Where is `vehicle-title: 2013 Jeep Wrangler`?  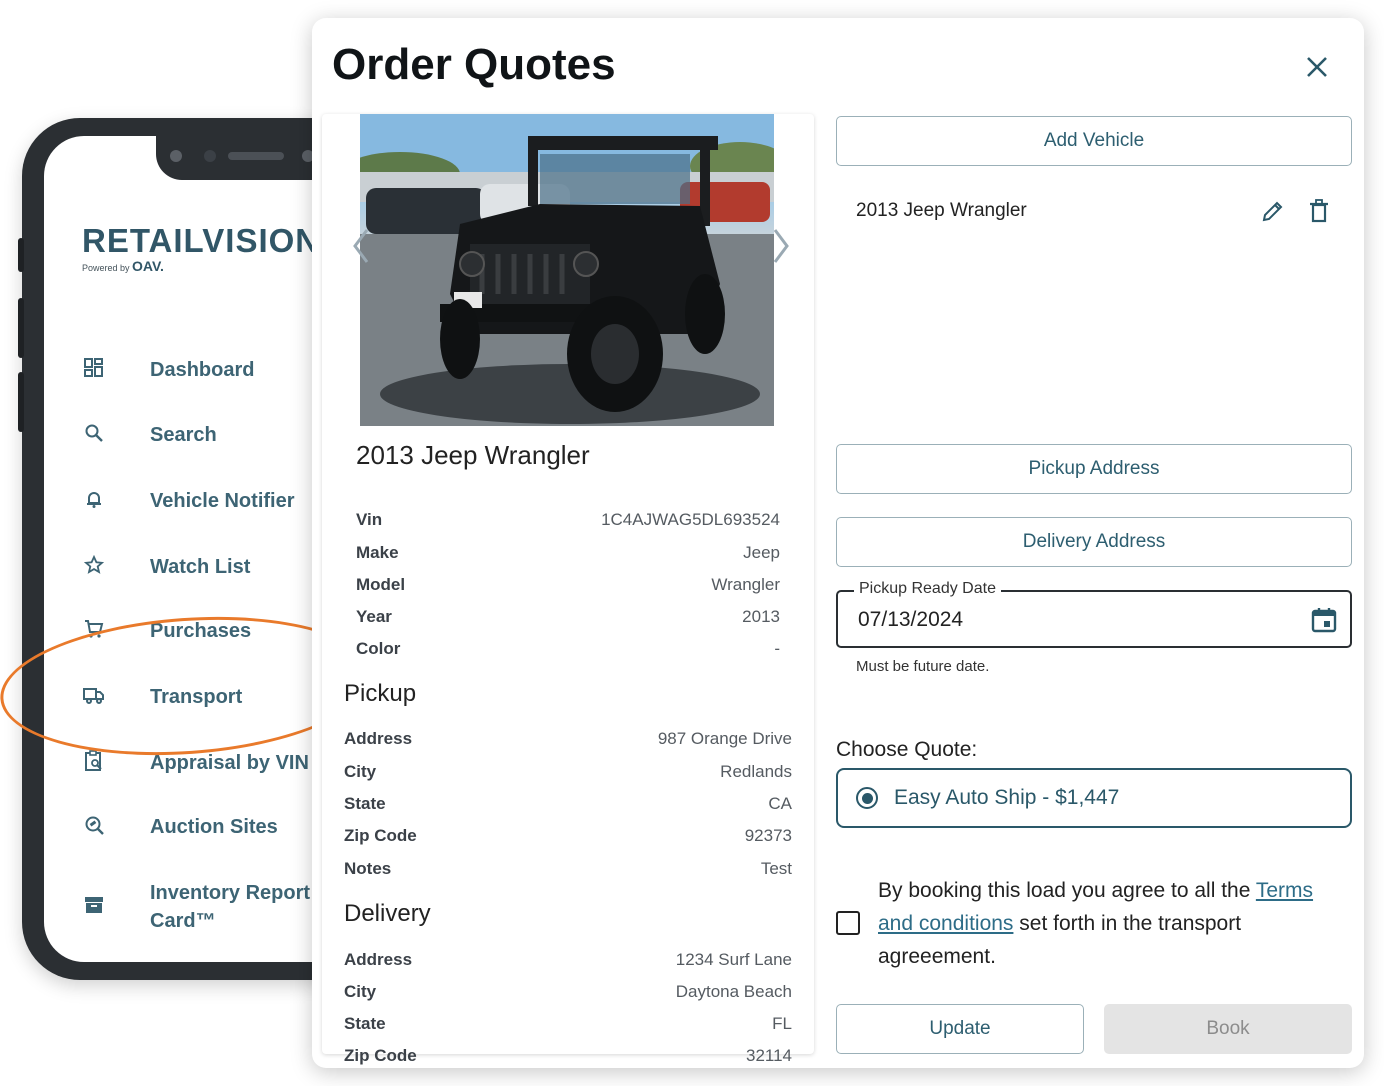 vehicle-title: 2013 Jeep Wrangler is located at coordinates (473, 455).